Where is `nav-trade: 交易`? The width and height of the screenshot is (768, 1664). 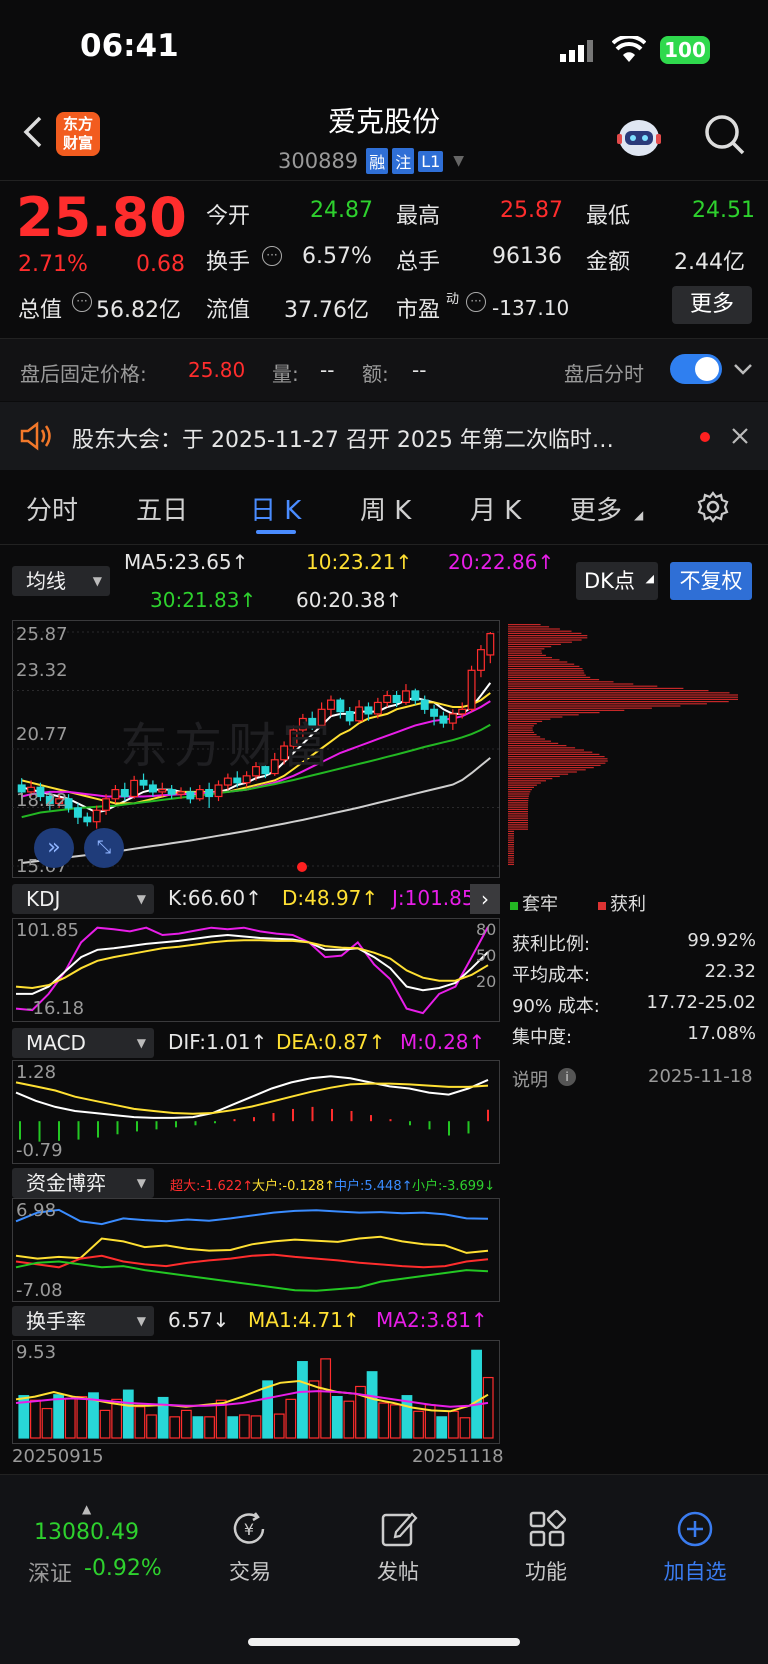 nav-trade: 交易 is located at coordinates (250, 1571).